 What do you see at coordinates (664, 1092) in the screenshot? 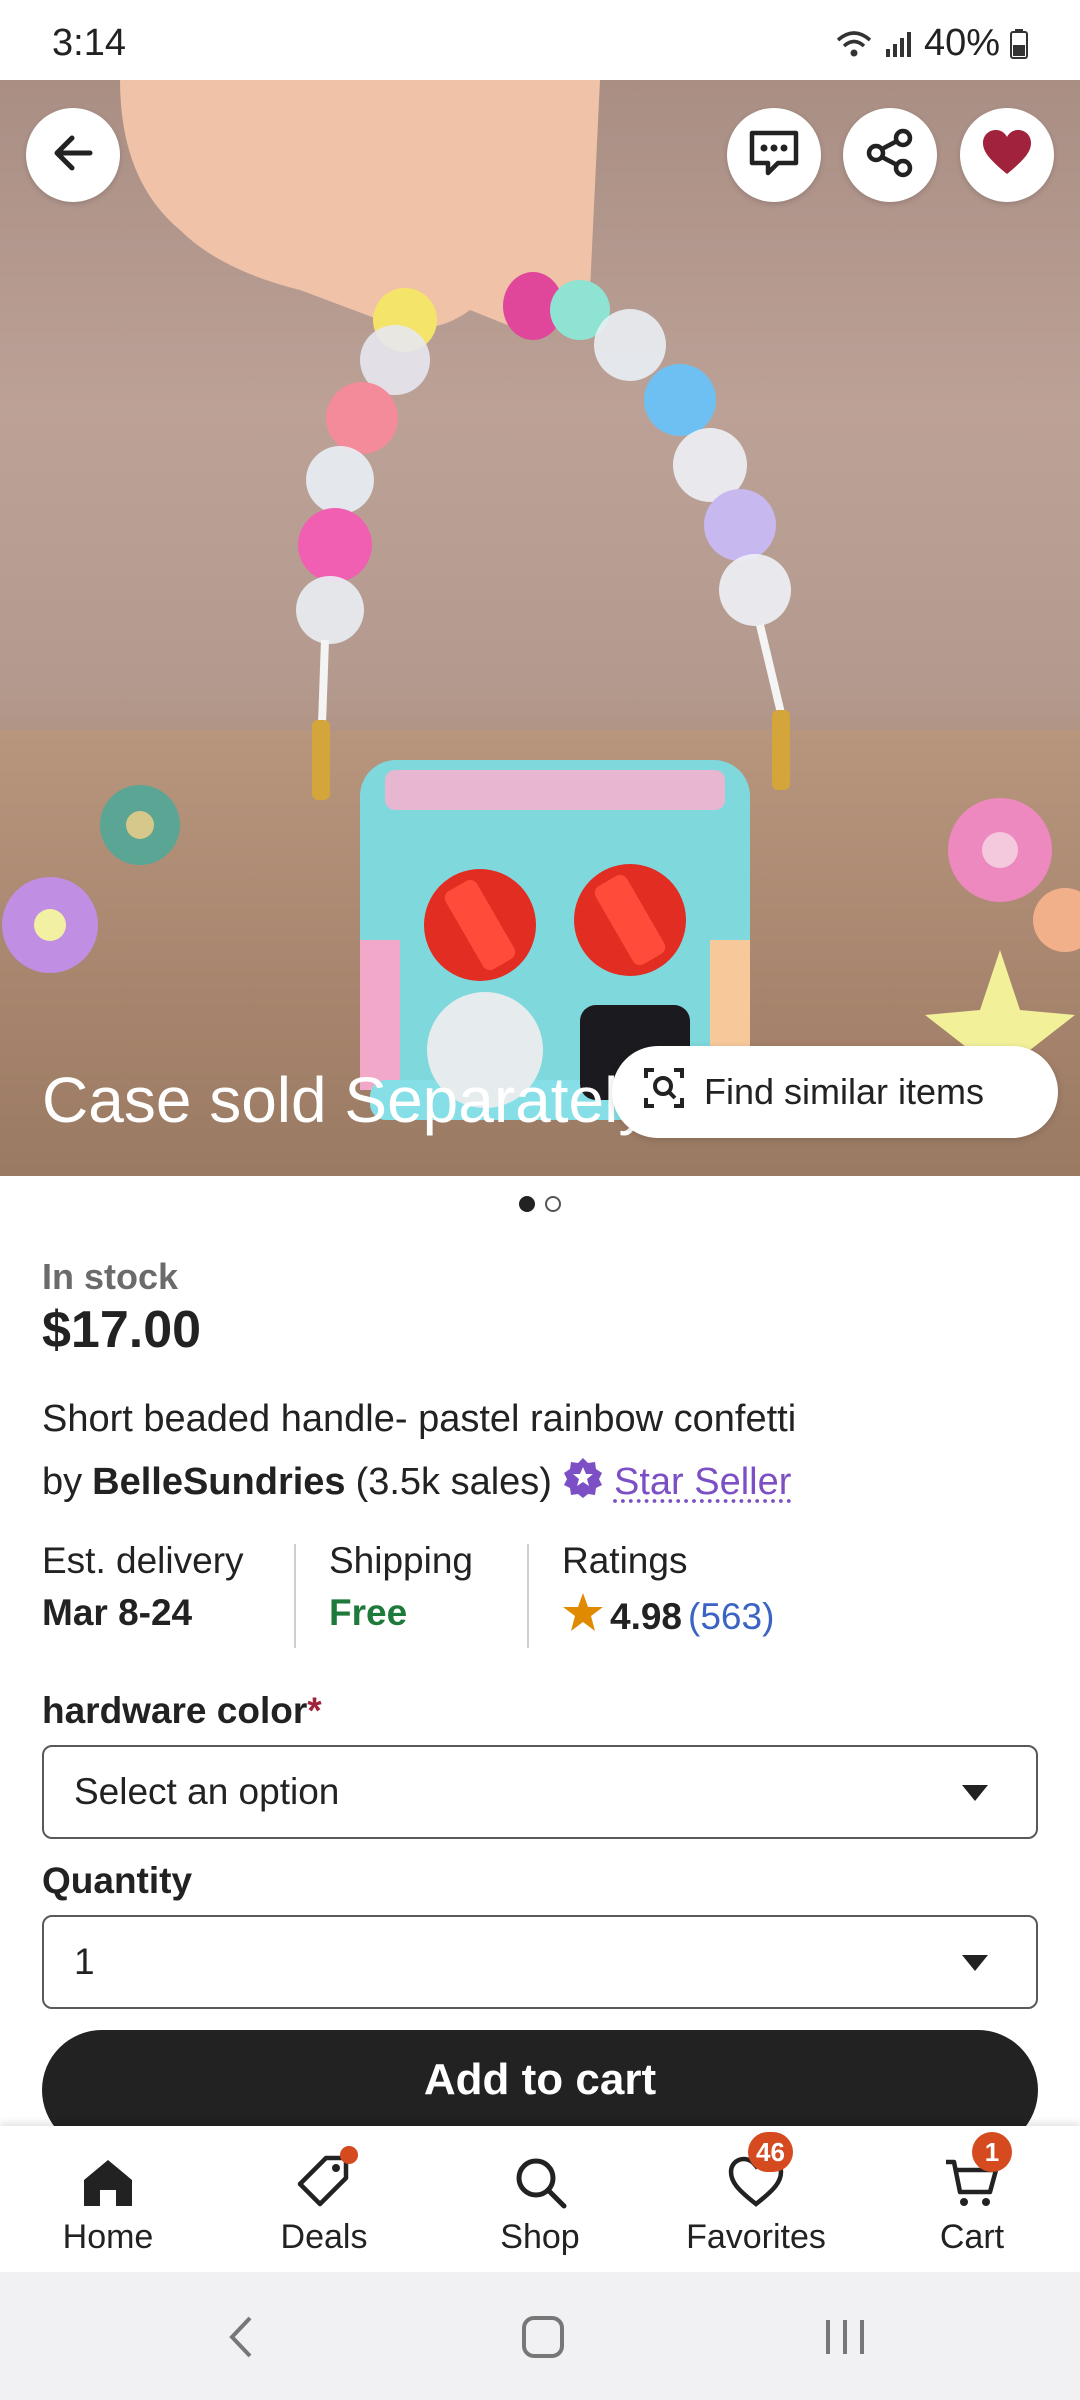
I see `visual-search-icon` at bounding box center [664, 1092].